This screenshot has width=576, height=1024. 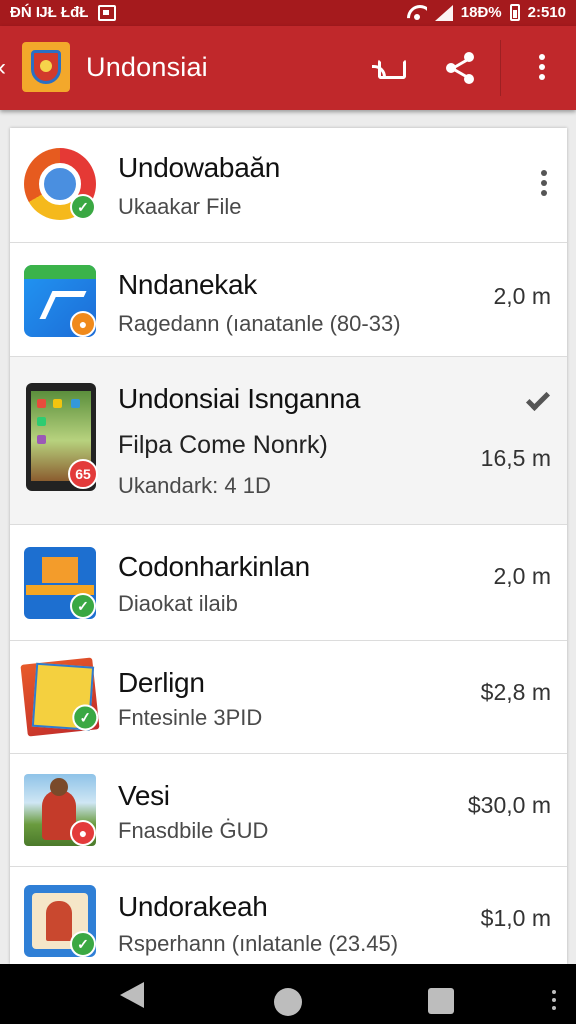 What do you see at coordinates (460, 68) in the screenshot?
I see `share-icon` at bounding box center [460, 68].